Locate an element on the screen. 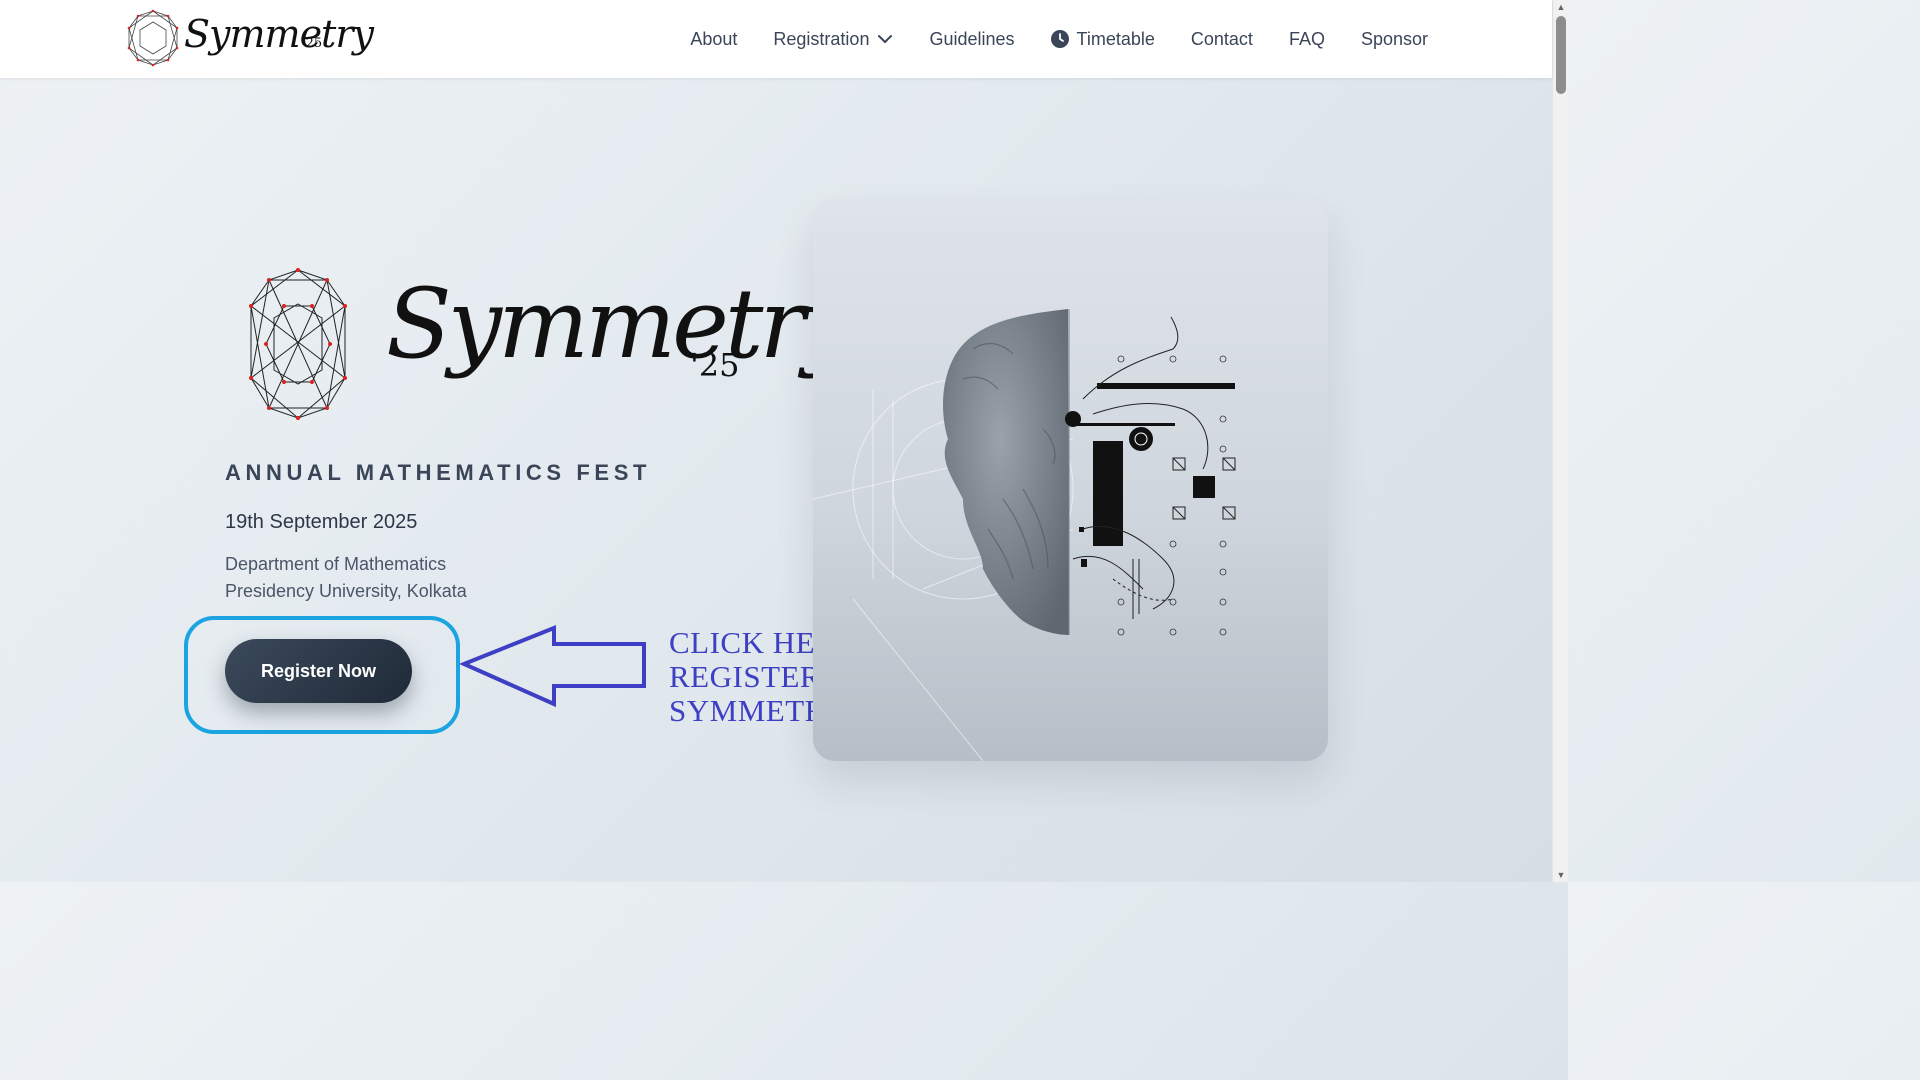  nav-guidelines: Guidelines is located at coordinates (971, 39).